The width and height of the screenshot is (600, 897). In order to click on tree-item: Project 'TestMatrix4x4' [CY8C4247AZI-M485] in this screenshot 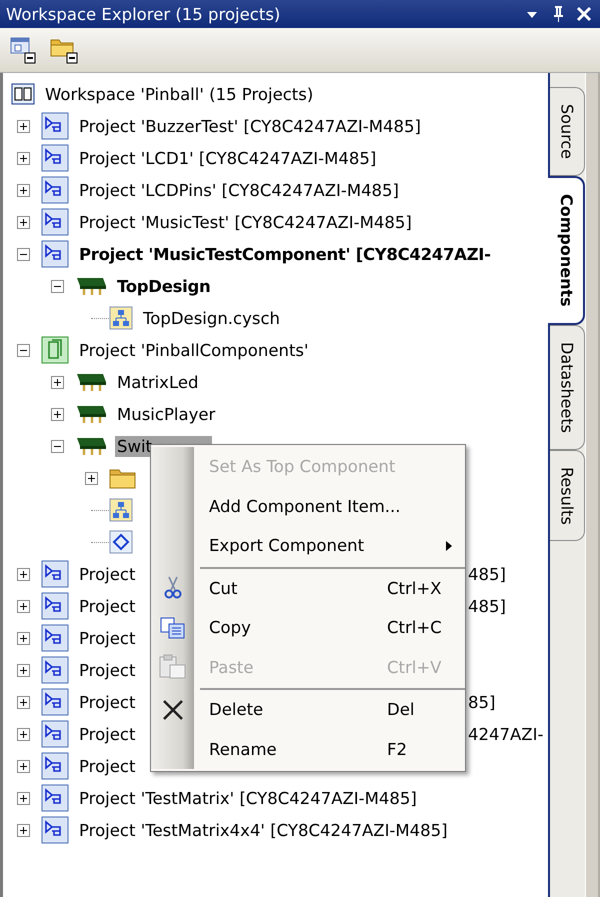, I will do `click(263, 830)`.